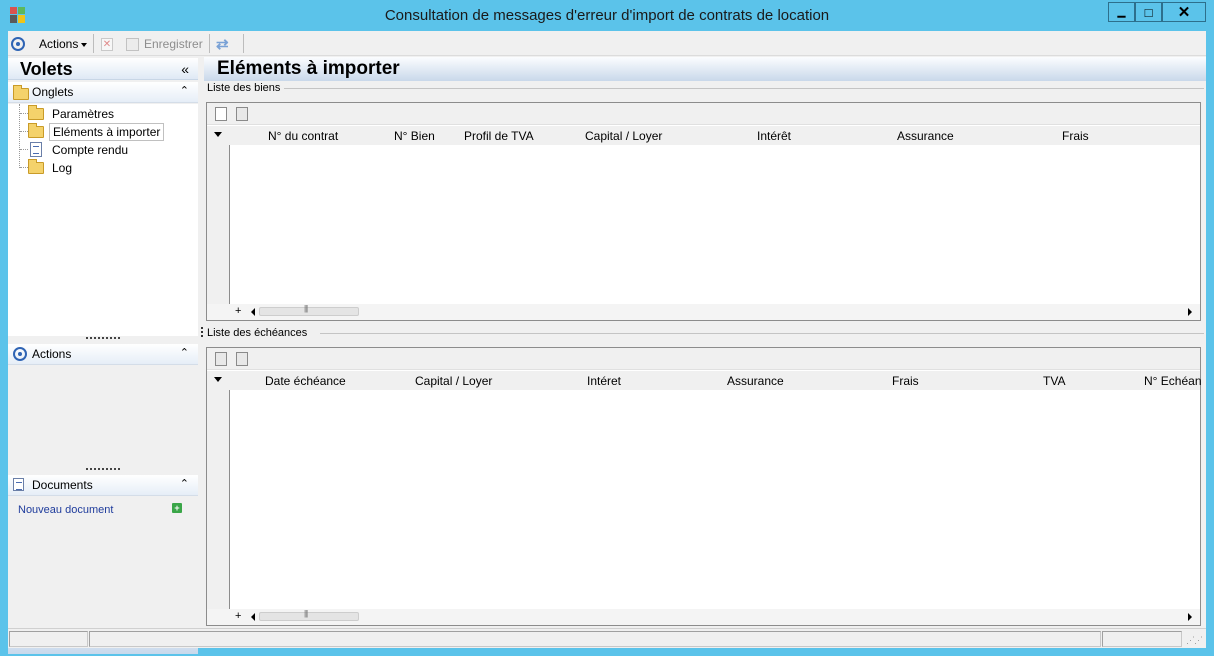  Describe the element at coordinates (107, 44) in the screenshot. I see `delete-button: ✕` at that location.